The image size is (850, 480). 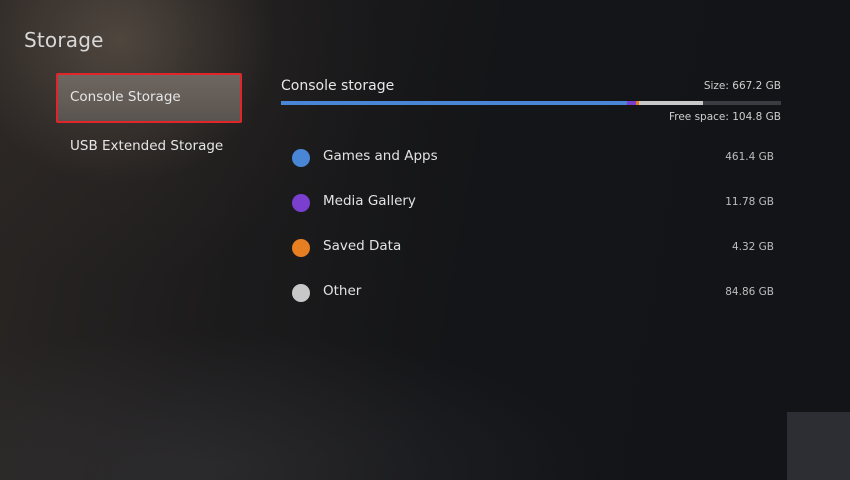 I want to click on sidebar-item-usb-extended-storage: USB Extended Storage, so click(x=149, y=146).